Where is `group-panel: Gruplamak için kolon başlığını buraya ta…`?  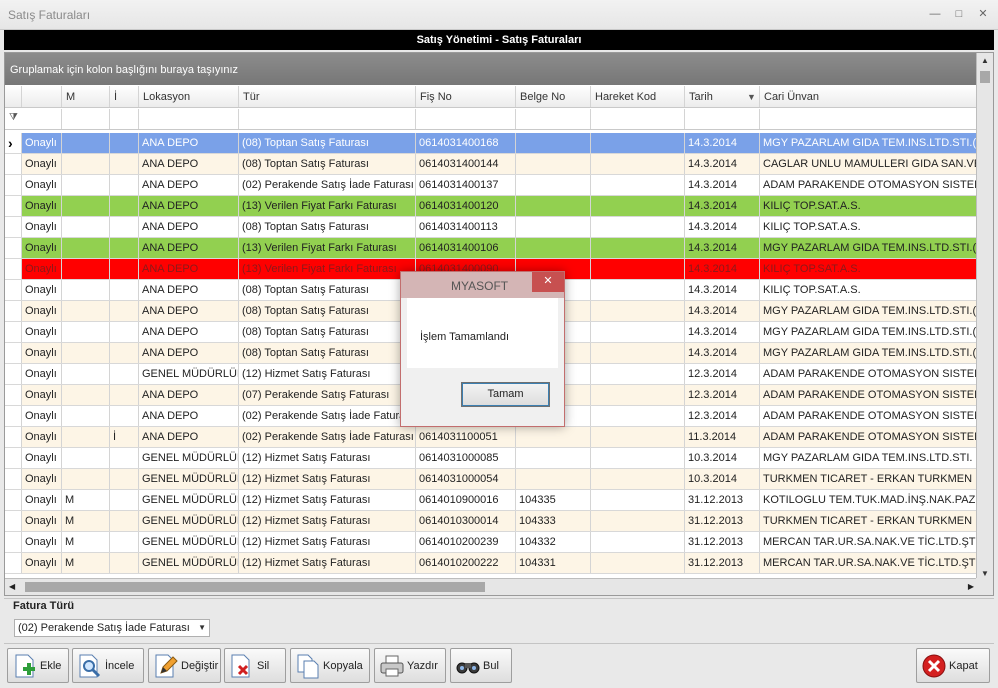
group-panel: Gruplamak için kolon başlığını buraya ta… is located at coordinates (491, 69).